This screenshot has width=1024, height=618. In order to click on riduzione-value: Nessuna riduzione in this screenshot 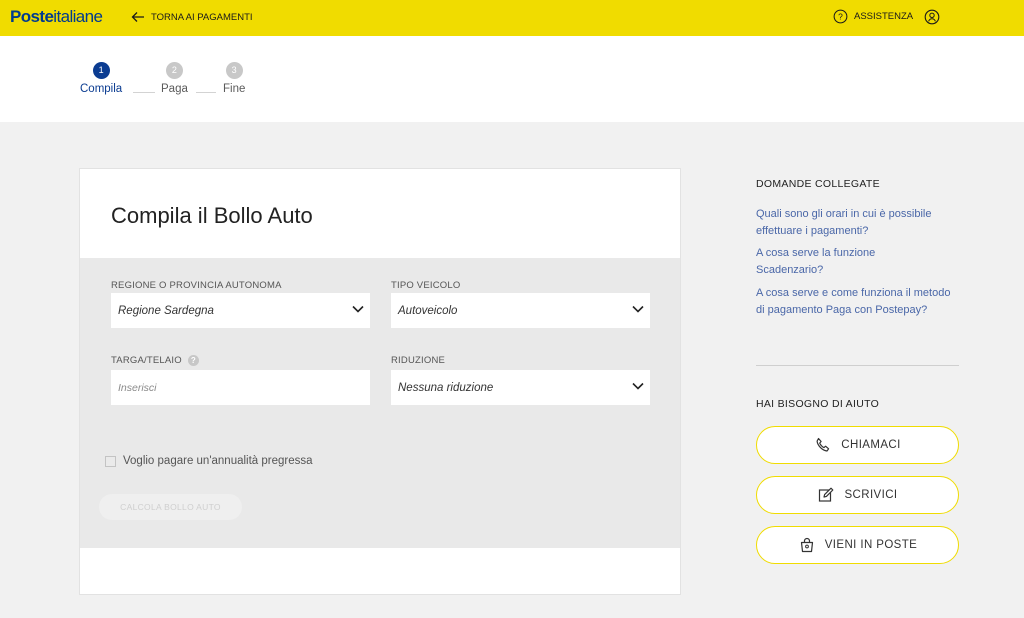, I will do `click(446, 387)`.